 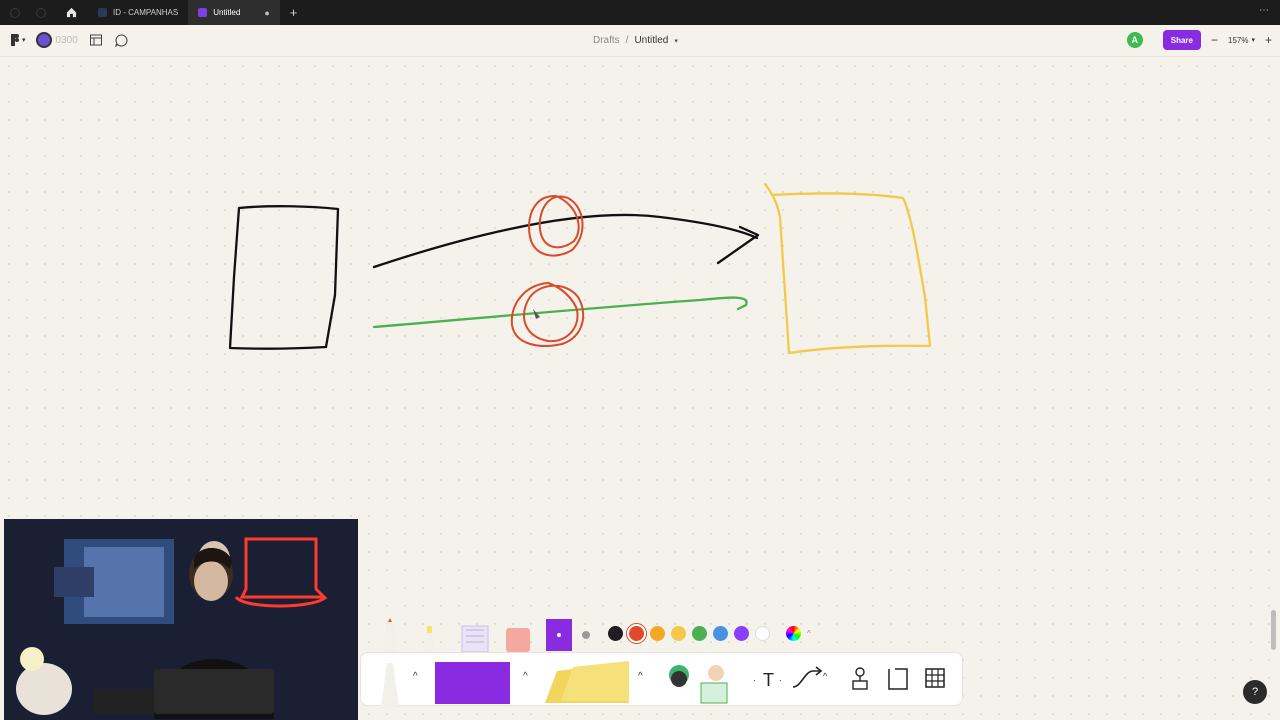 What do you see at coordinates (860, 678) in the screenshot?
I see `stamp-tool-icon` at bounding box center [860, 678].